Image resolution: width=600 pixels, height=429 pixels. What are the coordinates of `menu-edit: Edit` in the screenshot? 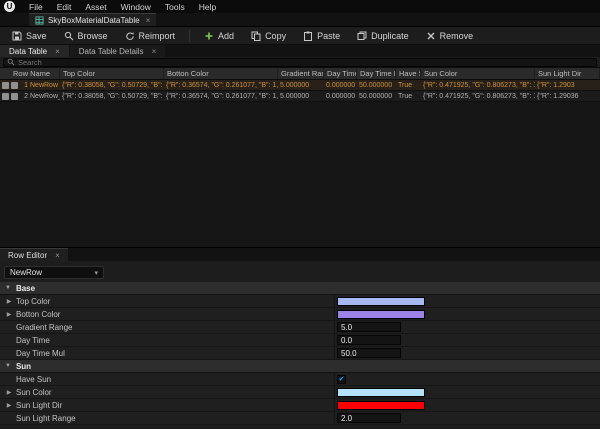 It's located at (64, 6).